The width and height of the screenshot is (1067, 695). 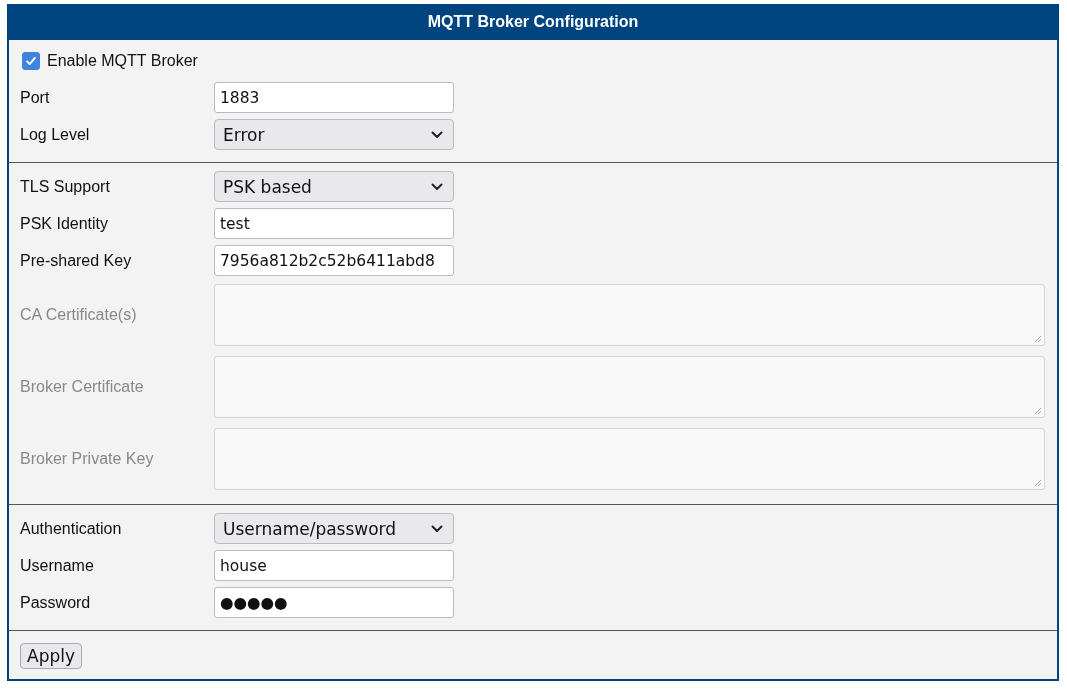 What do you see at coordinates (334, 602) in the screenshot?
I see `input-field: ●●●●●` at bounding box center [334, 602].